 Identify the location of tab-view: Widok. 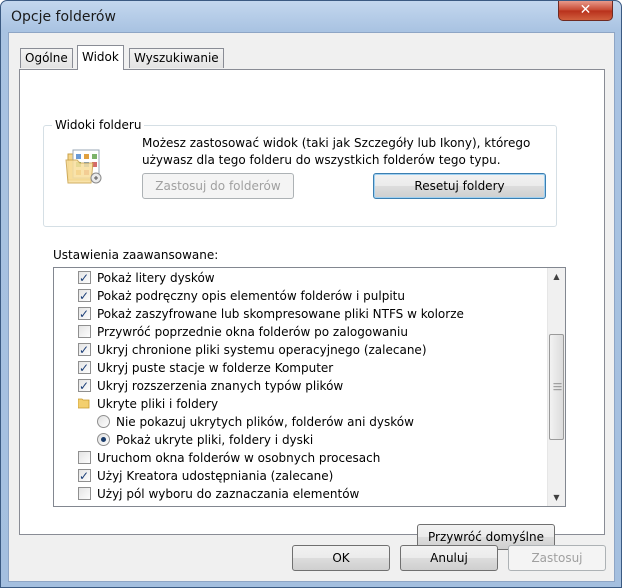
(100, 57).